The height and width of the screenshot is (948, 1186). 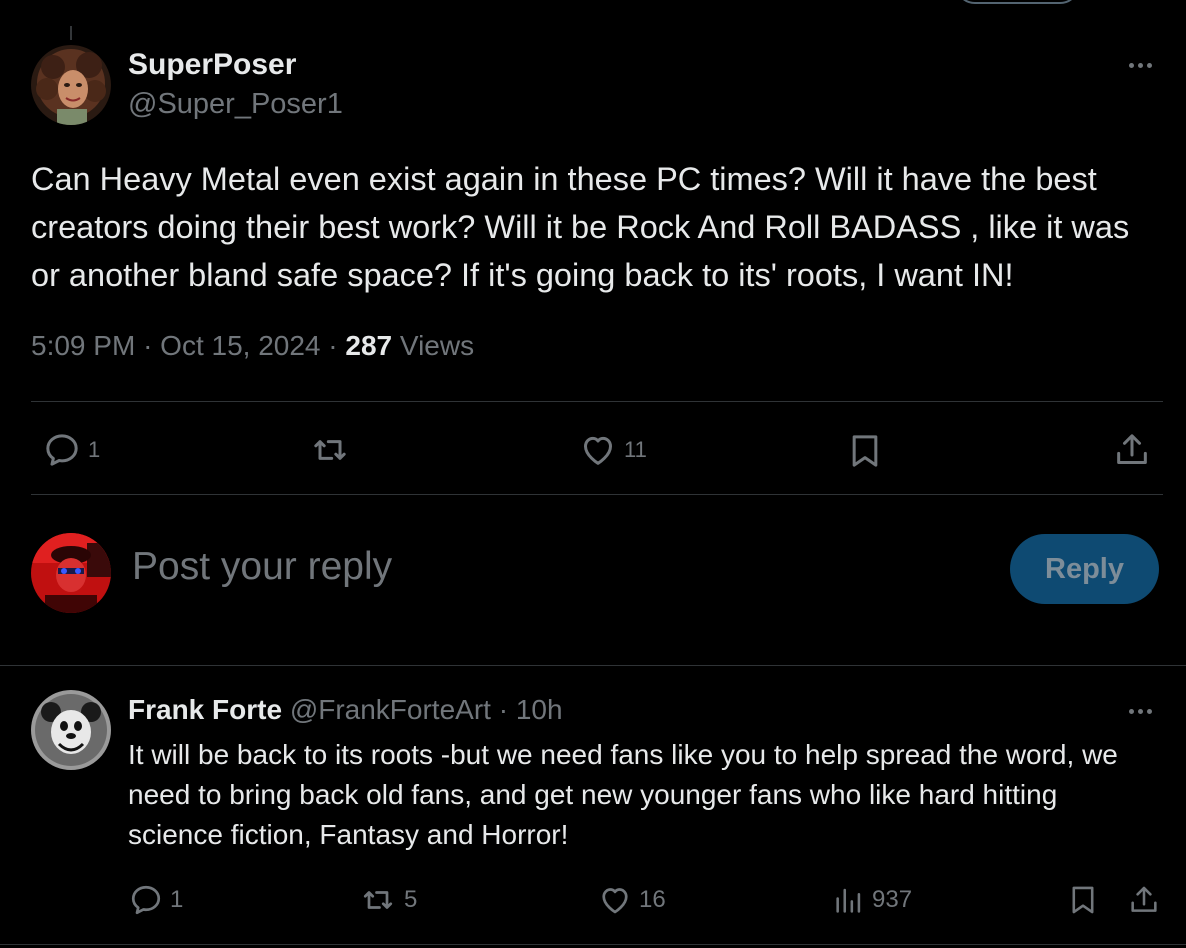 What do you see at coordinates (369, 345) in the screenshot?
I see `views-count: 287` at bounding box center [369, 345].